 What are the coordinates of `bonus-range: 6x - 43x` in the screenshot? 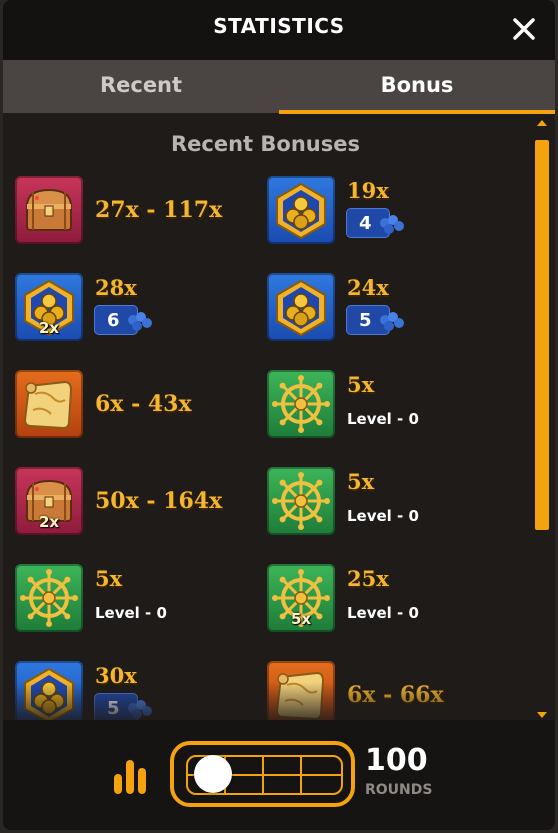 It's located at (143, 404).